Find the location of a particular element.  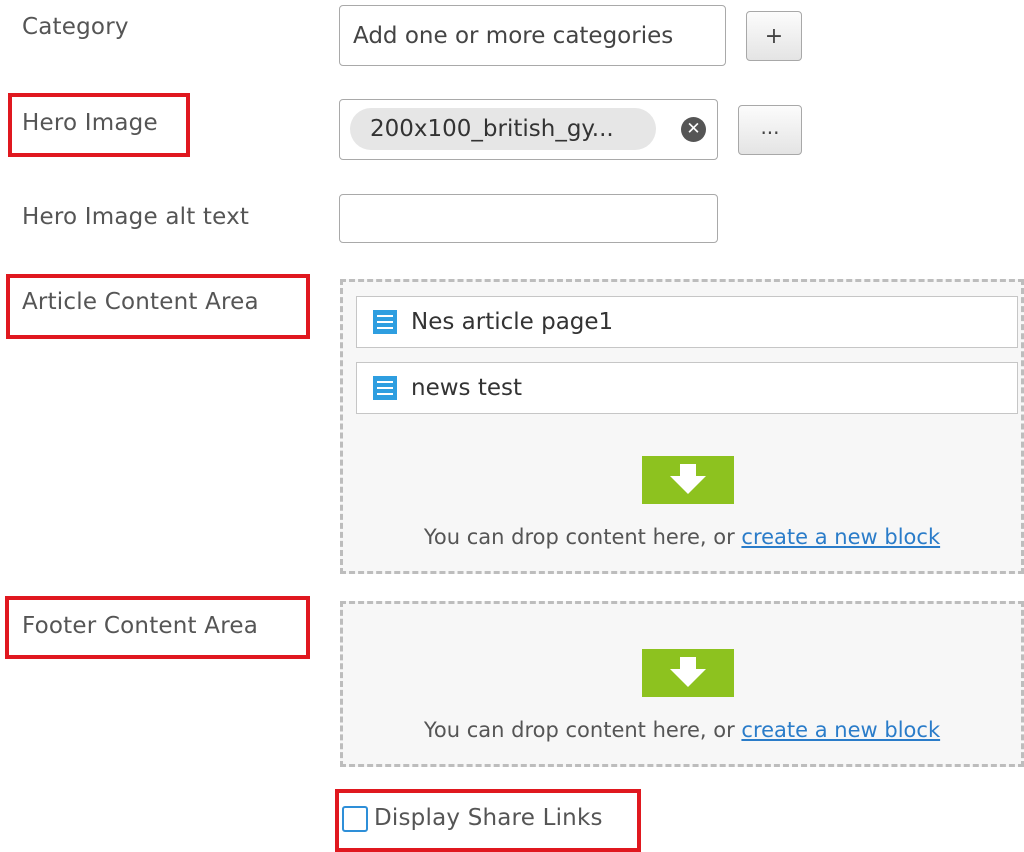

content-block-title: news test is located at coordinates (467, 388).